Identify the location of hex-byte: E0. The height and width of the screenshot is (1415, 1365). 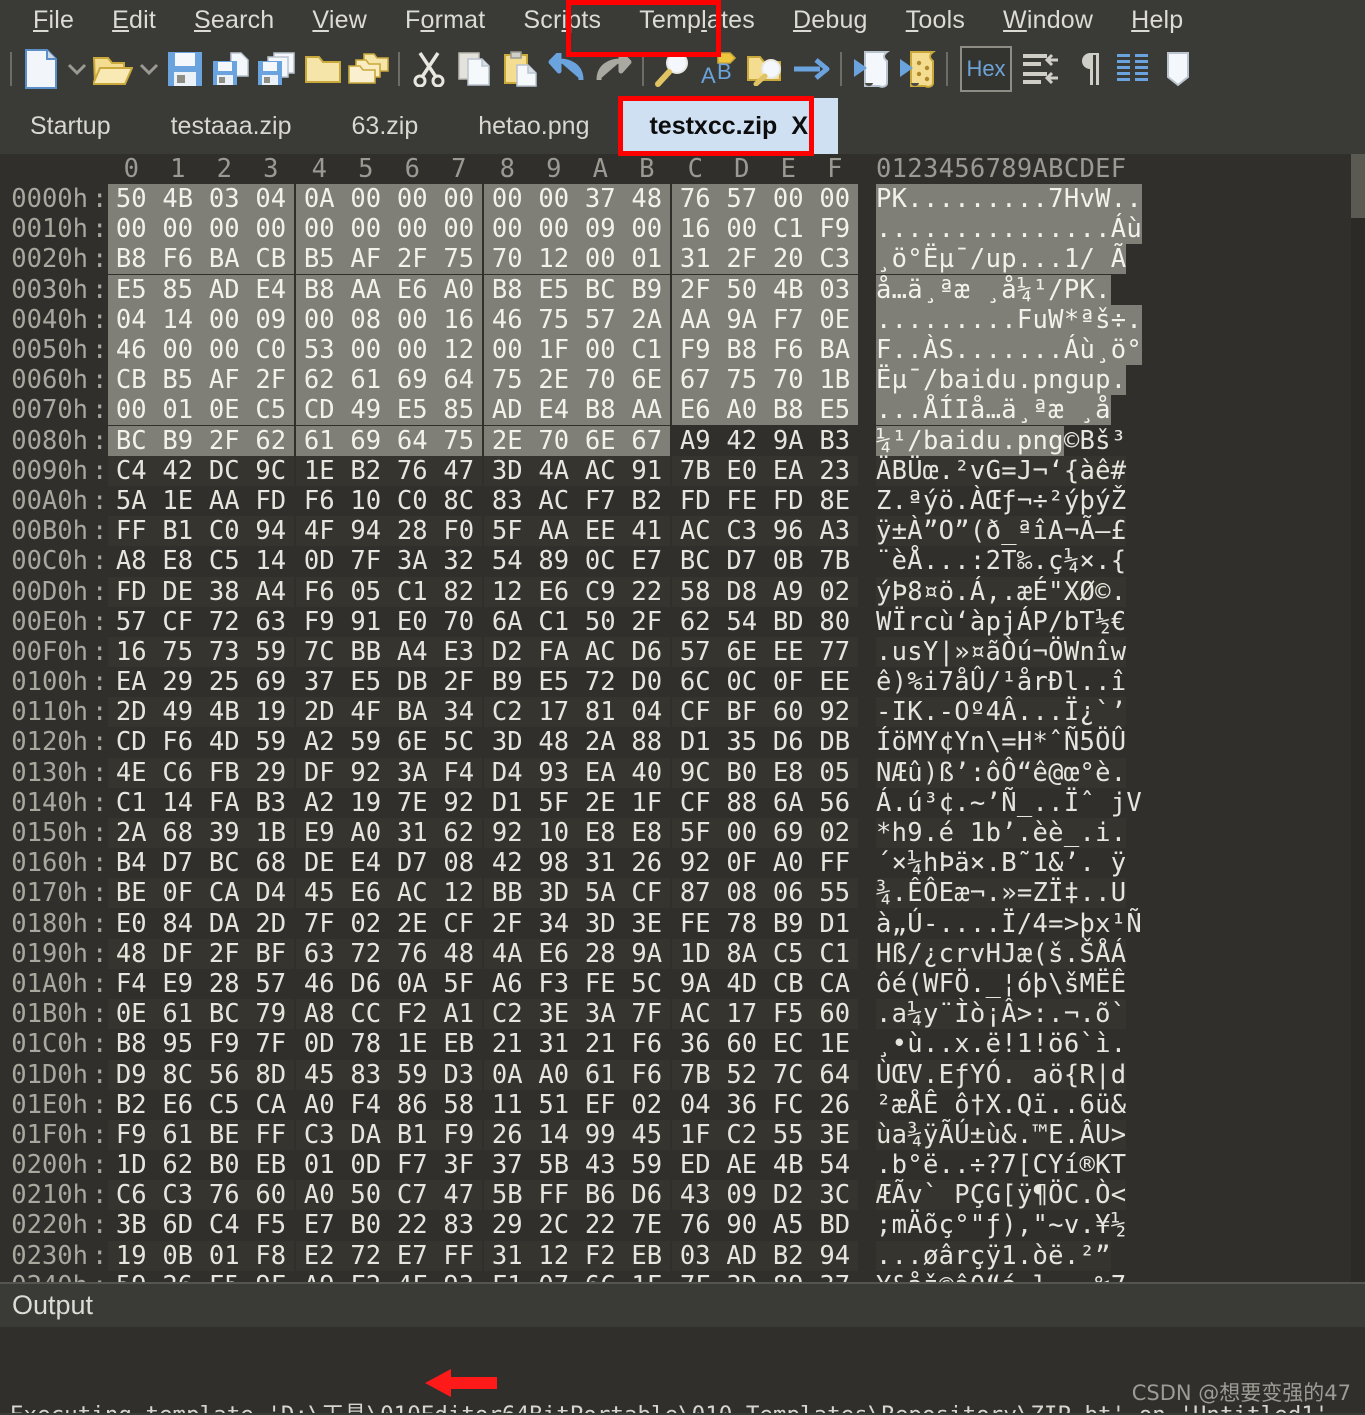
(131, 924).